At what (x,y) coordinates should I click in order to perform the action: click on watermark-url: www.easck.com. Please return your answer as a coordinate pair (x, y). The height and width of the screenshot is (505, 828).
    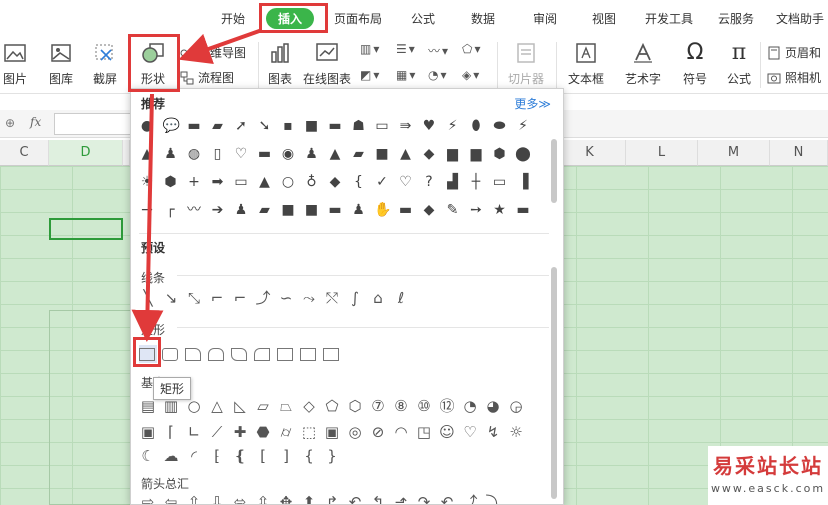
    Looking at the image, I should click on (768, 488).